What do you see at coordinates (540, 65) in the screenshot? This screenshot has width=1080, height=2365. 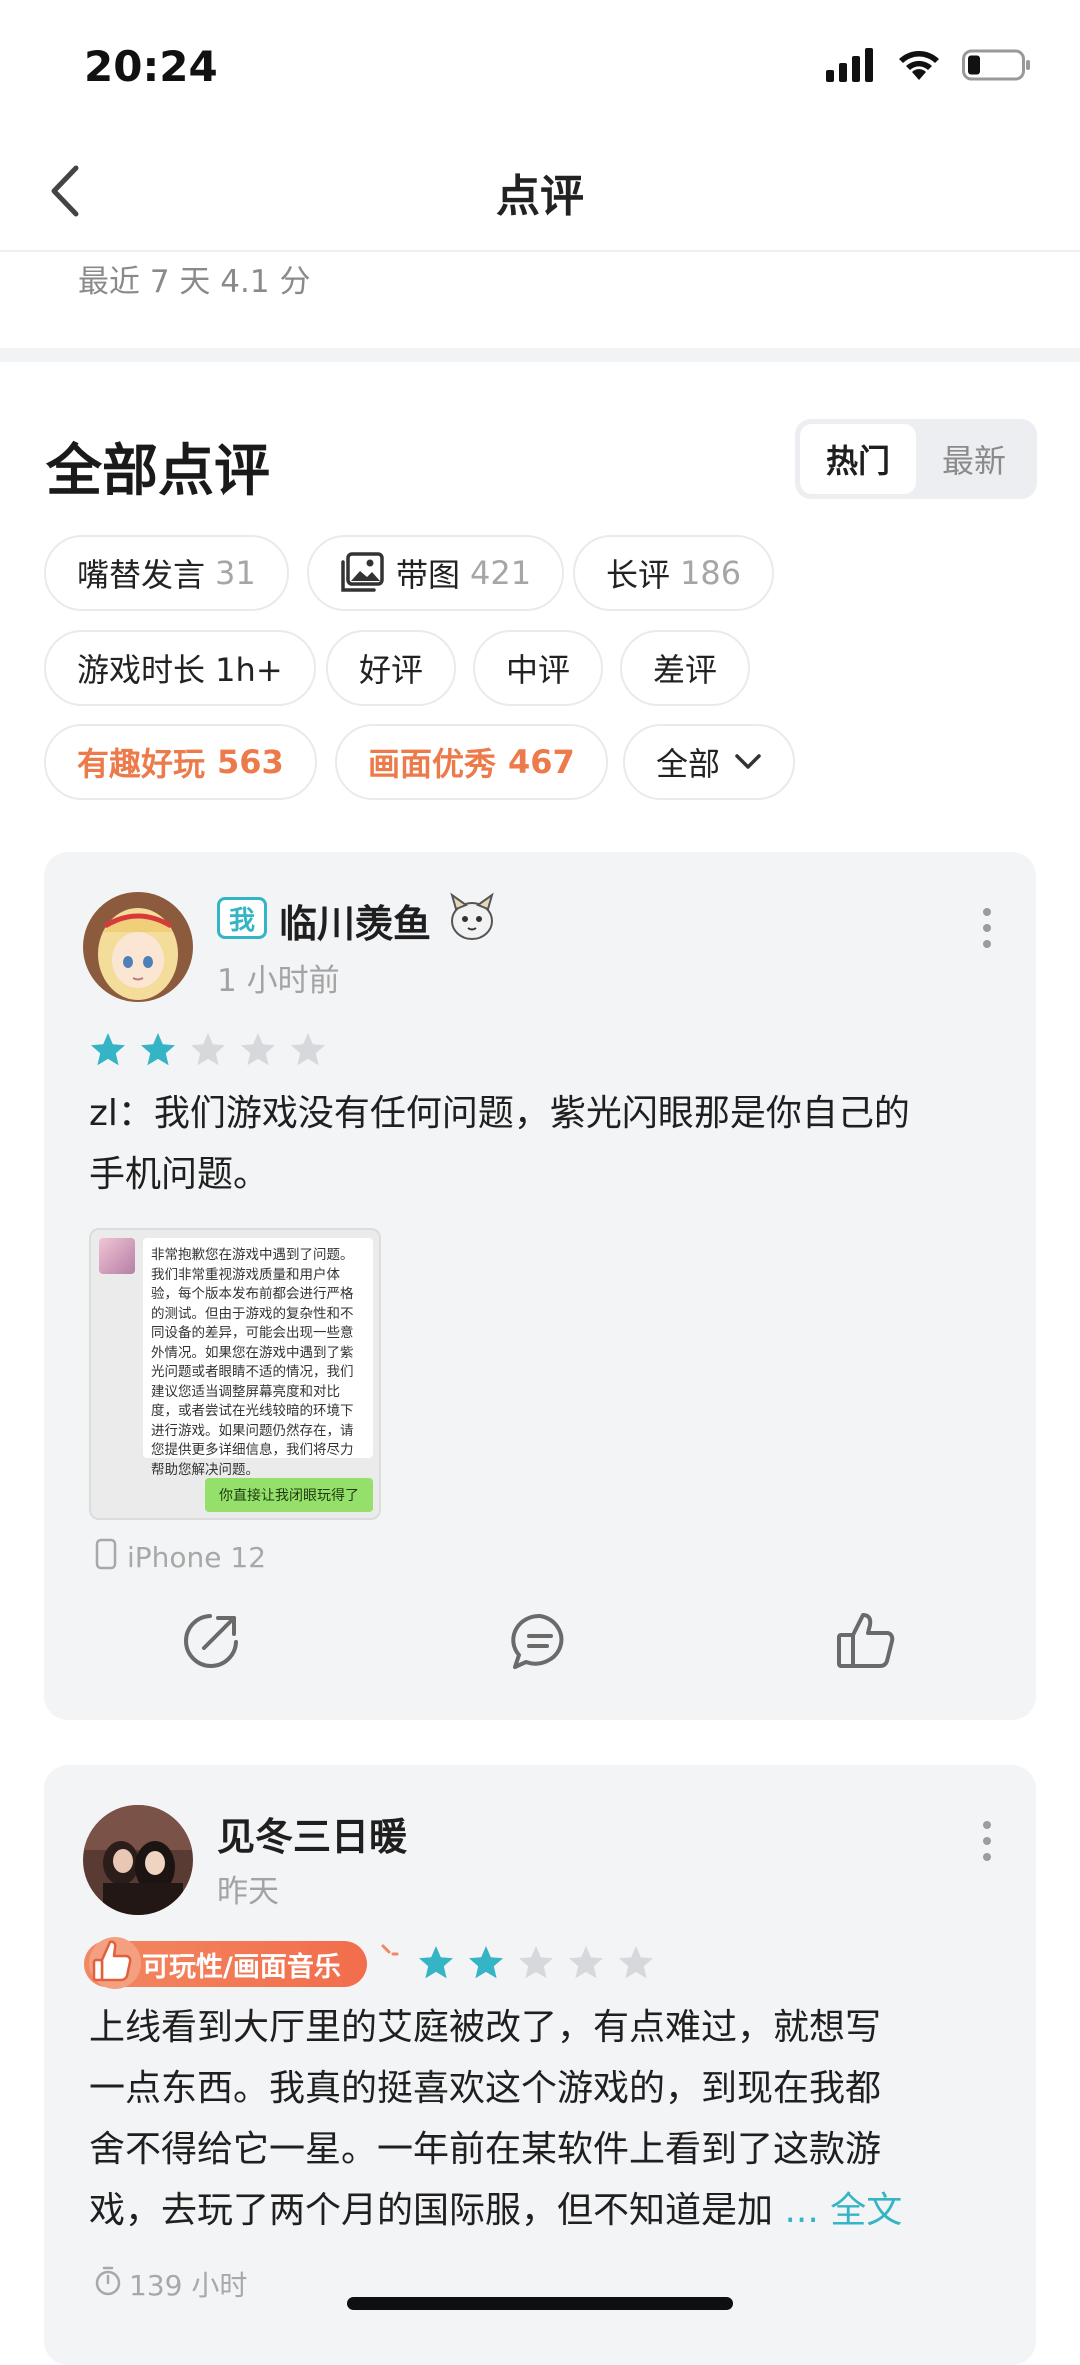 I see `status-bar: 20:24` at bounding box center [540, 65].